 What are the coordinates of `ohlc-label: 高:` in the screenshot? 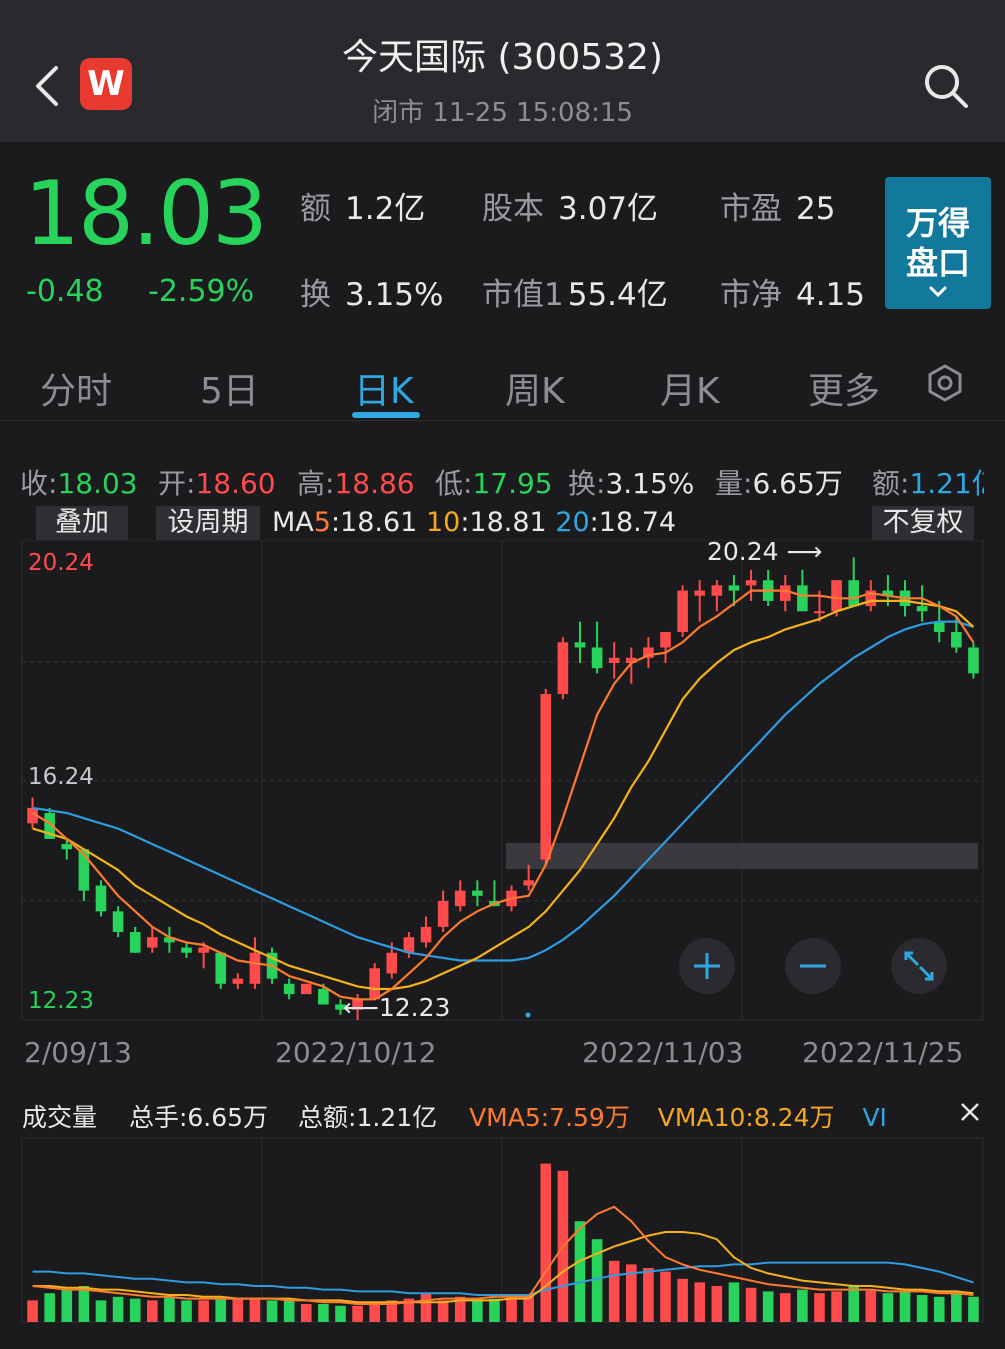 It's located at (316, 483).